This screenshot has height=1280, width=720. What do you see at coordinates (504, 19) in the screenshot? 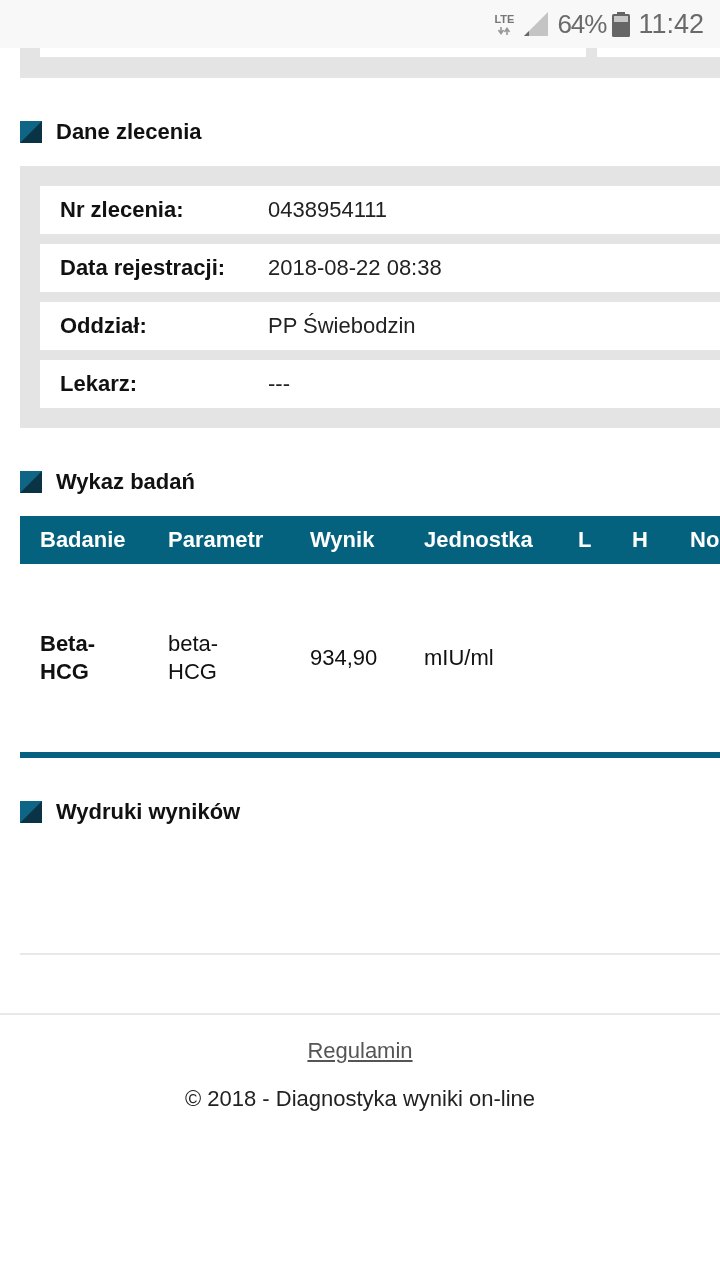
I see `network-type-label: LTE` at bounding box center [504, 19].